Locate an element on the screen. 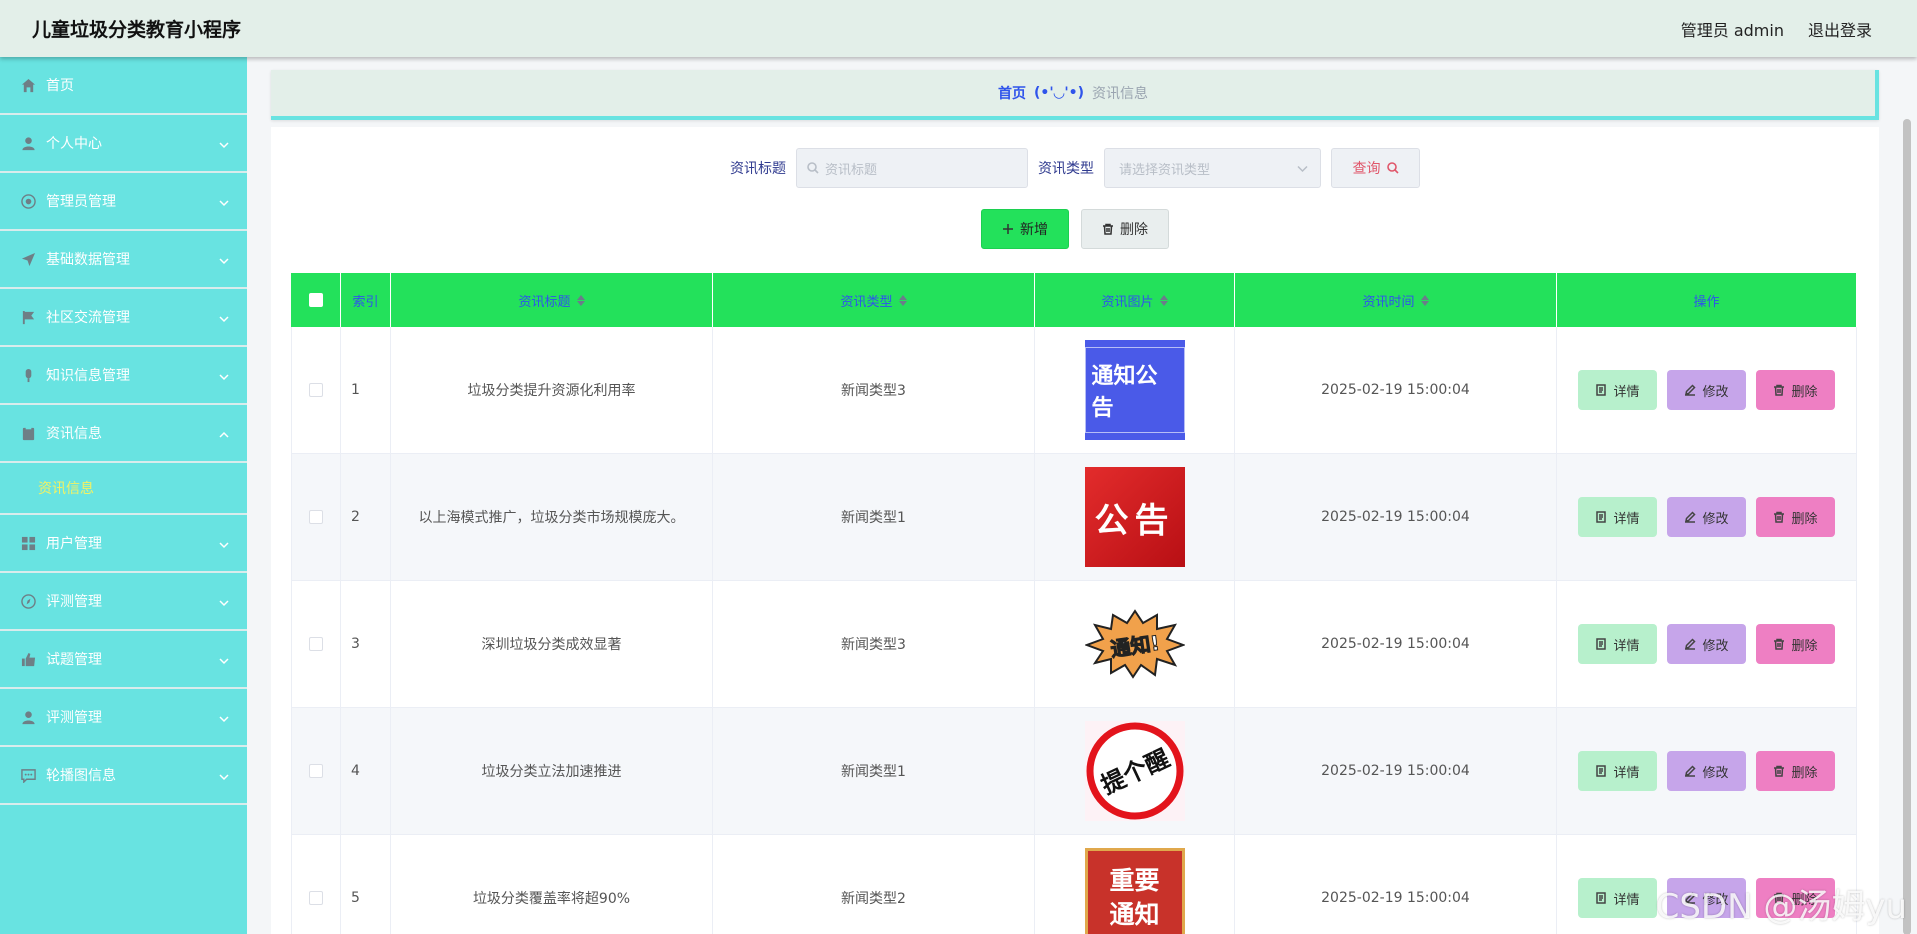  news-thumbnail: 公告 is located at coordinates (1134, 517).